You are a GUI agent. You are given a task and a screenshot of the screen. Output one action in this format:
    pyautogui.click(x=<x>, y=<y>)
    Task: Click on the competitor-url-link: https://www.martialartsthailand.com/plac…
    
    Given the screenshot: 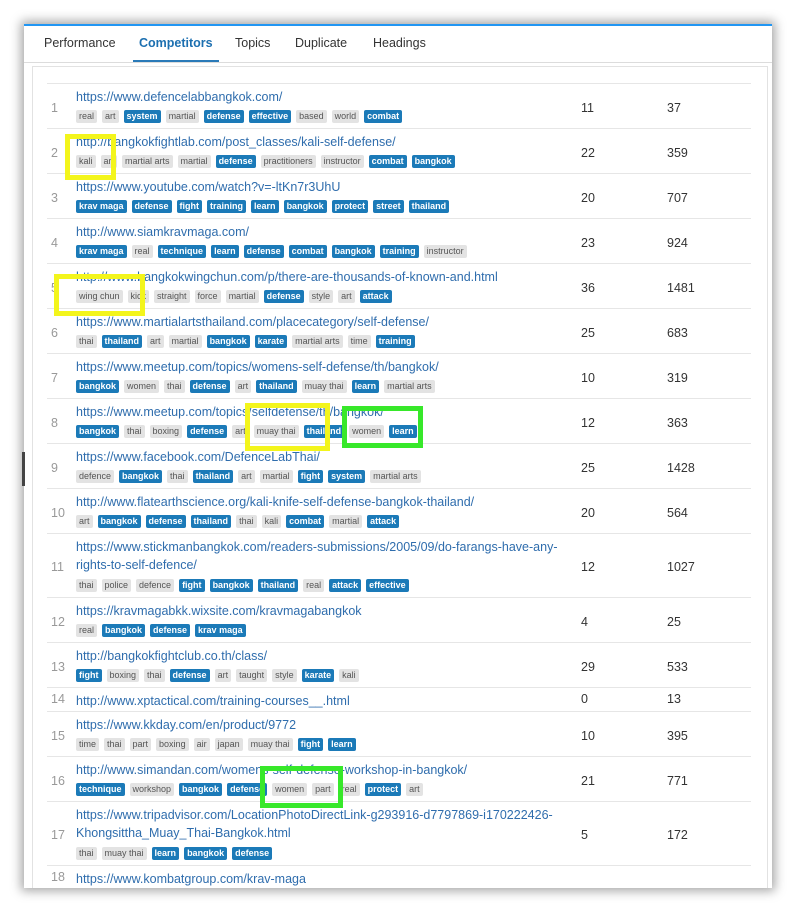 What is the action you would take?
    pyautogui.click(x=326, y=322)
    